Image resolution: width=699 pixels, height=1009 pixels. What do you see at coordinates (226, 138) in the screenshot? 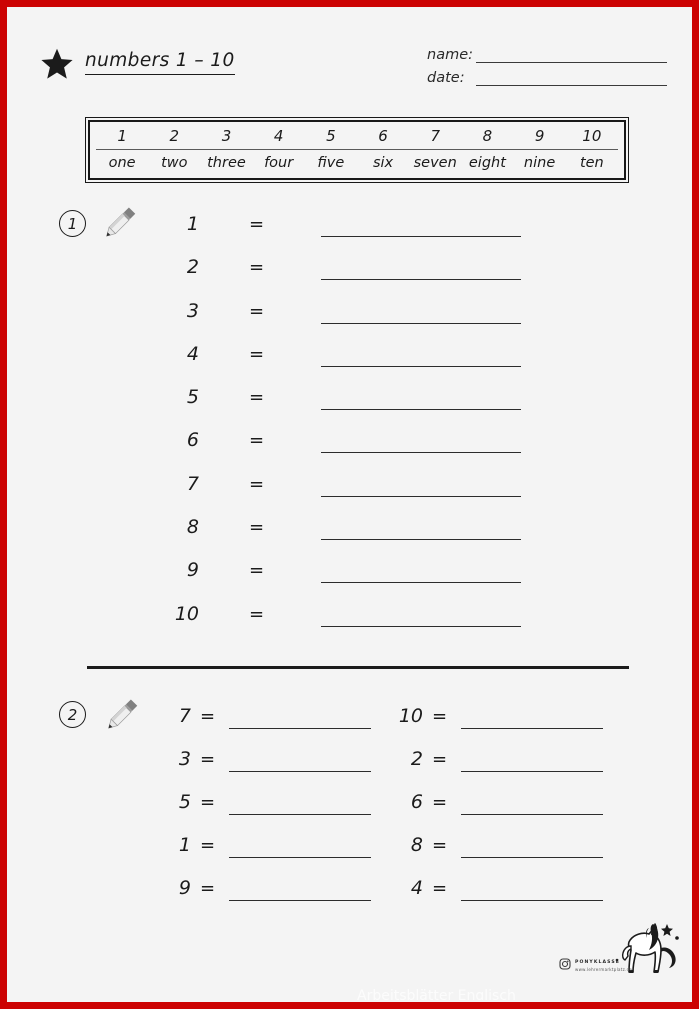
I see `table-cell-digit: 3` at bounding box center [226, 138].